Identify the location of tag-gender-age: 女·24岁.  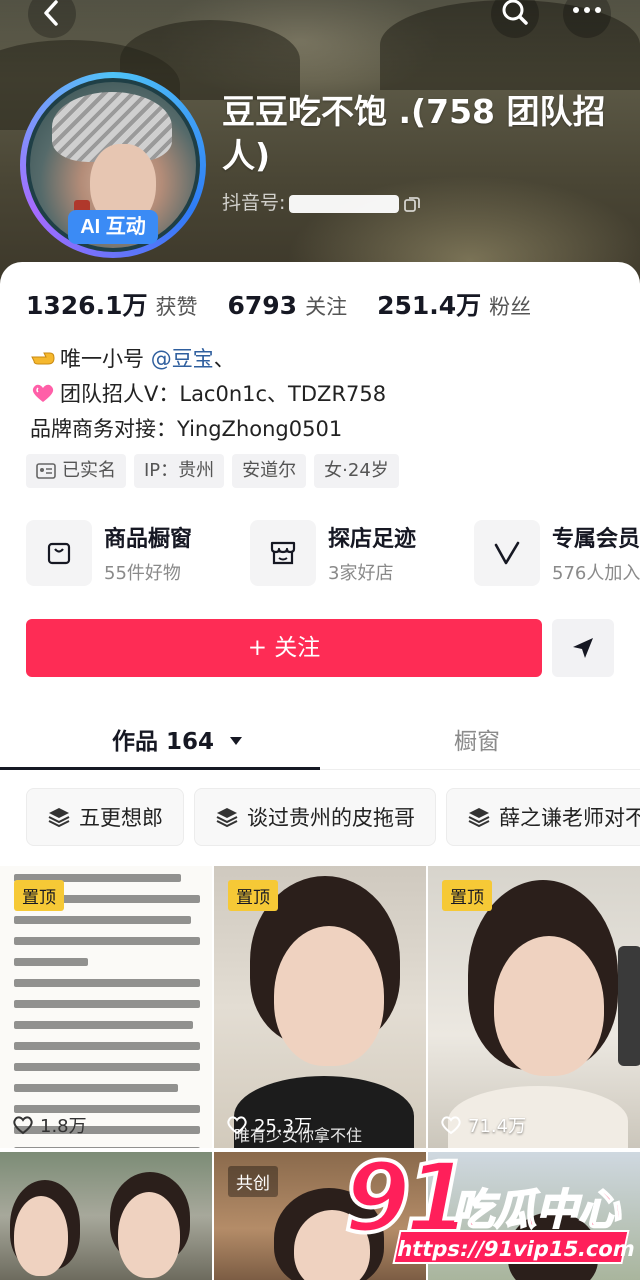
(356, 471).